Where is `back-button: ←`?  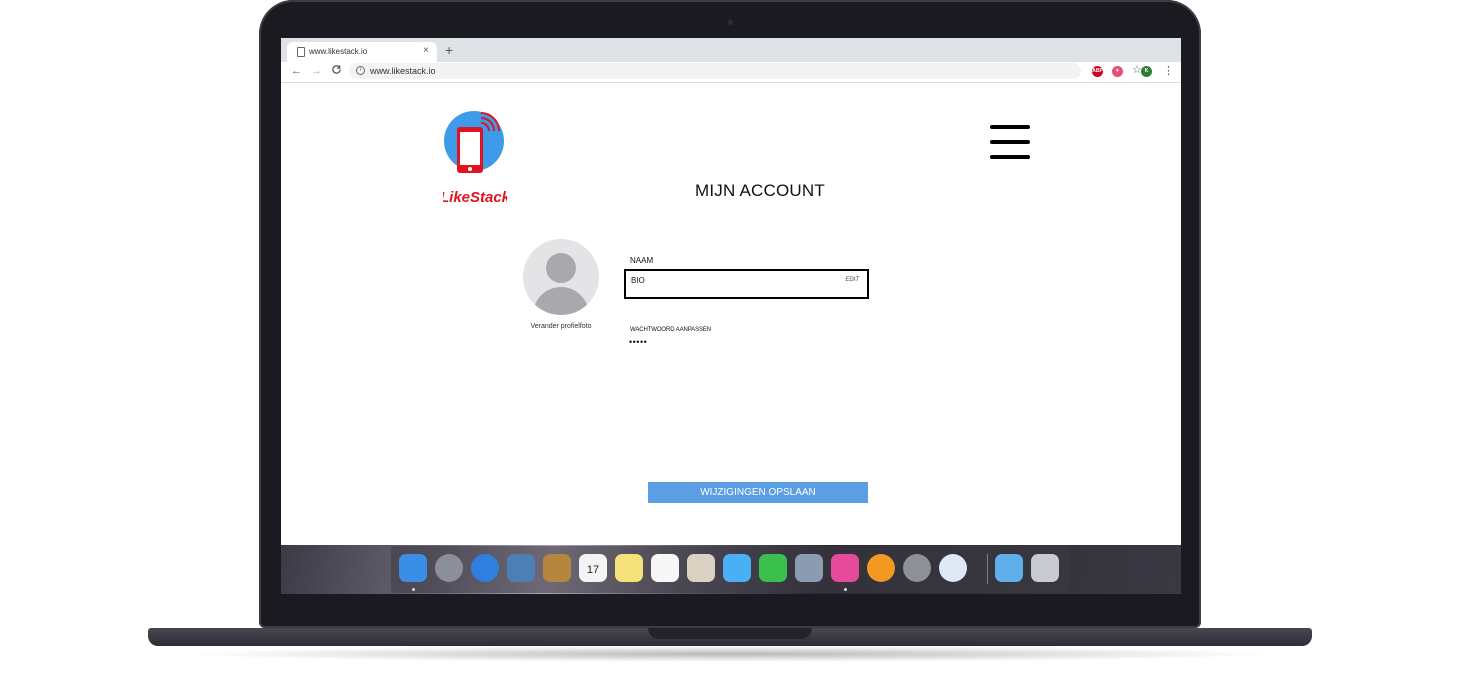
back-button: ← is located at coordinates (296, 71).